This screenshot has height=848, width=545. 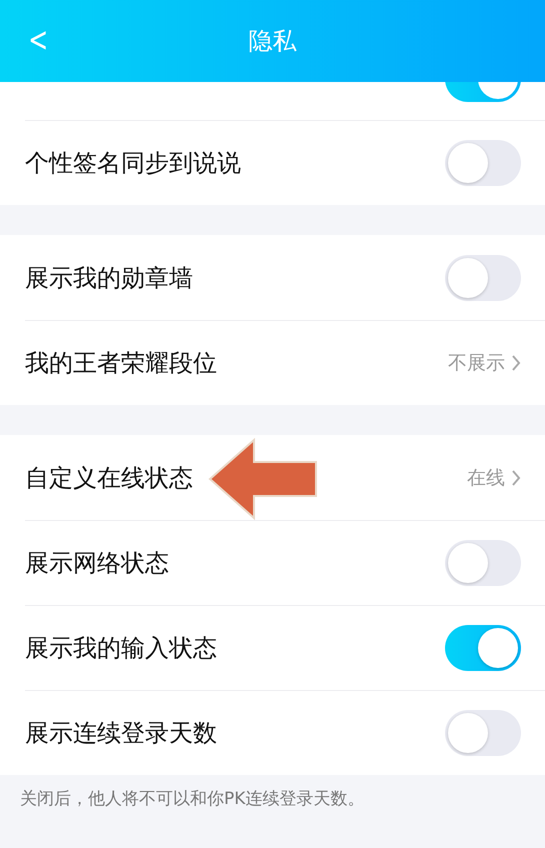 What do you see at coordinates (109, 278) in the screenshot?
I see `setting-label: 展示我的勋章墙` at bounding box center [109, 278].